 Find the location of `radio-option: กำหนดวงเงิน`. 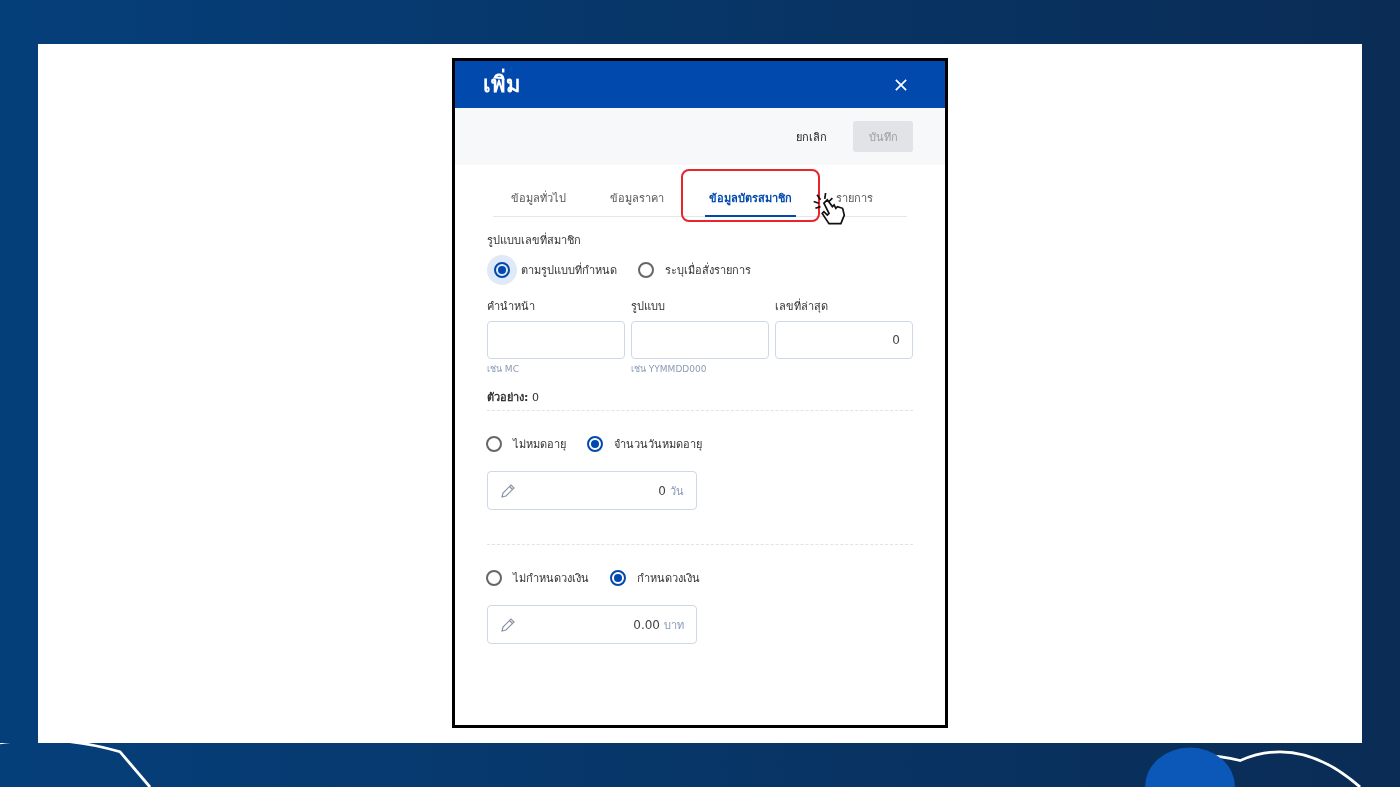

radio-option: กำหนดวงเงิน is located at coordinates (651, 578).